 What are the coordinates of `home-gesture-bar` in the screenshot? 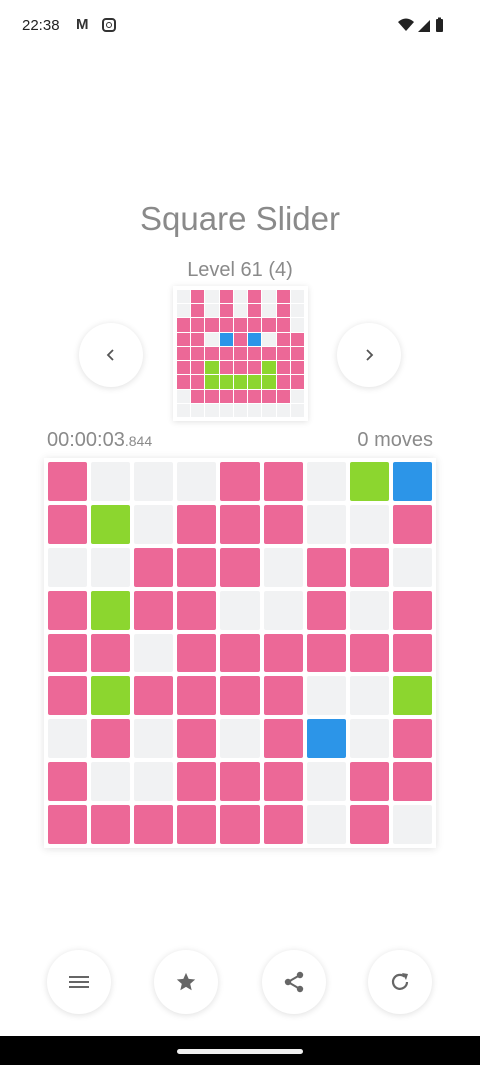 It's located at (240, 1051).